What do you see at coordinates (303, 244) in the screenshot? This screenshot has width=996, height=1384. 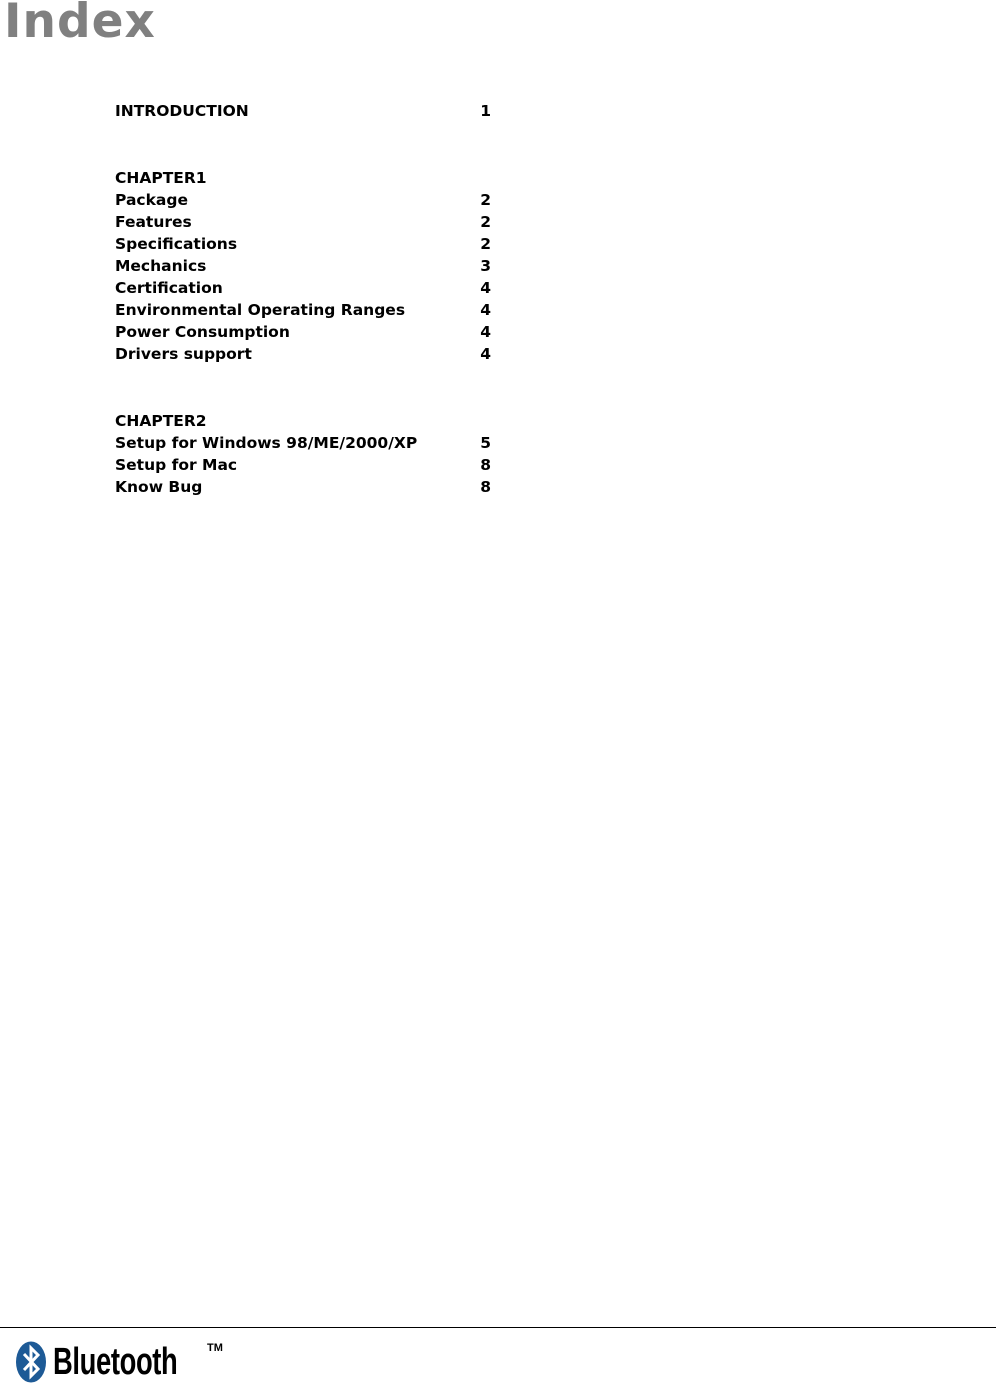 I see `toc-entry: Specifications 2` at bounding box center [303, 244].